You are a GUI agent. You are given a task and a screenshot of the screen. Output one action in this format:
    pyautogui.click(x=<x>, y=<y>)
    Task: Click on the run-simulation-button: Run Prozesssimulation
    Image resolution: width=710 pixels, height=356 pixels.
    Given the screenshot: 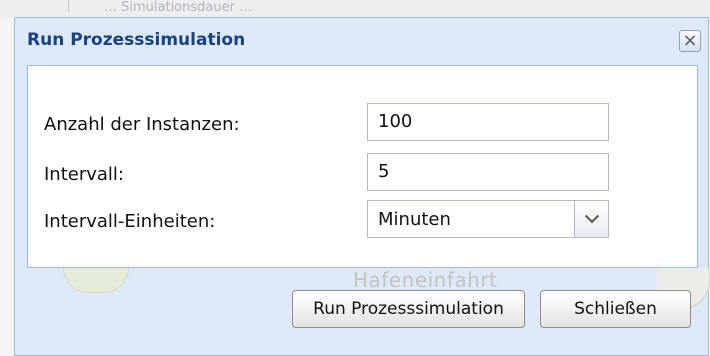 What is the action you would take?
    pyautogui.click(x=408, y=309)
    